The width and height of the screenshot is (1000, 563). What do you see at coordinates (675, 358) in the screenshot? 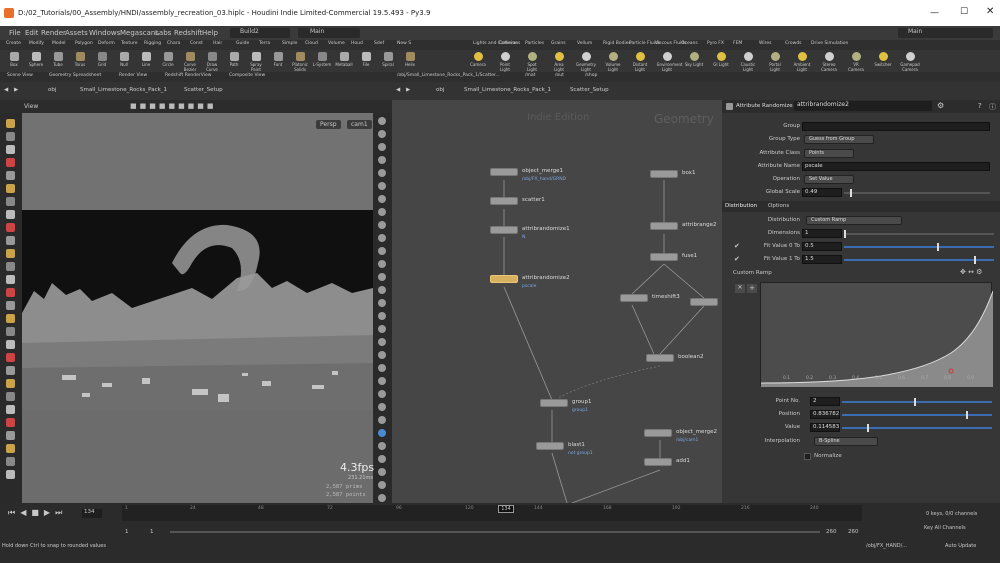
I see `node-boolean2: boolean2` at bounding box center [675, 358].